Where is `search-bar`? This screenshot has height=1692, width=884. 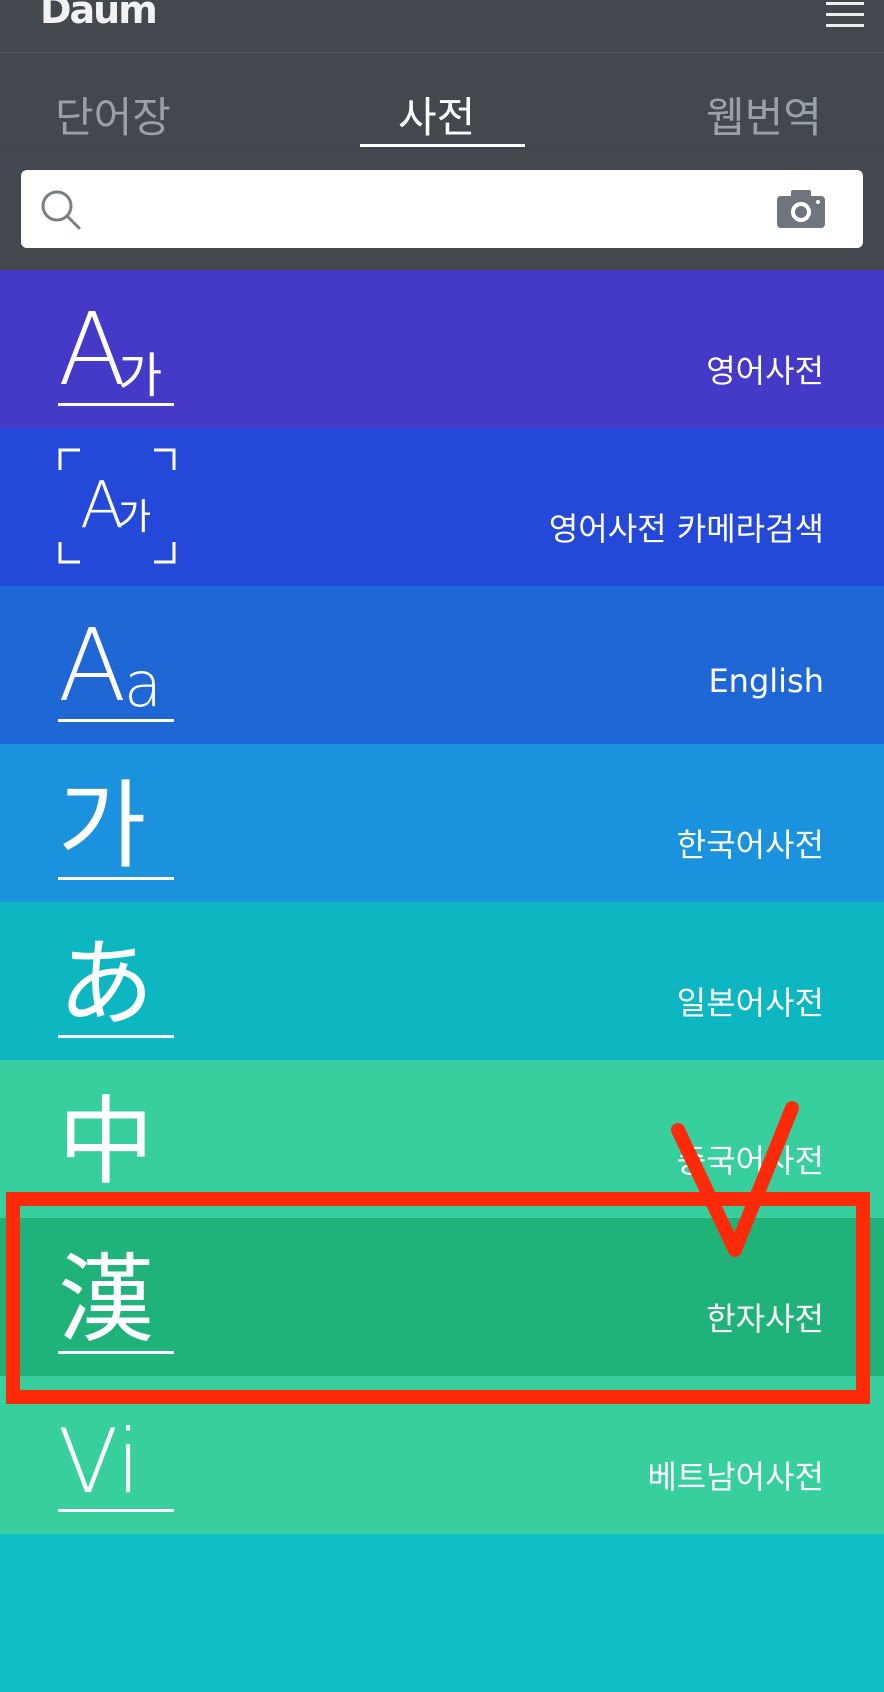 search-bar is located at coordinates (442, 209).